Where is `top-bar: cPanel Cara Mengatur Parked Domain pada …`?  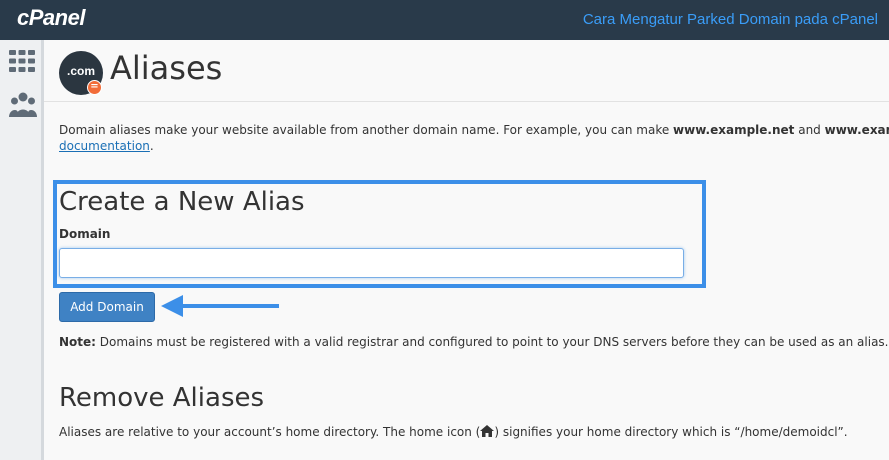
top-bar: cPanel Cara Mengatur Parked Domain pada … is located at coordinates (444, 20).